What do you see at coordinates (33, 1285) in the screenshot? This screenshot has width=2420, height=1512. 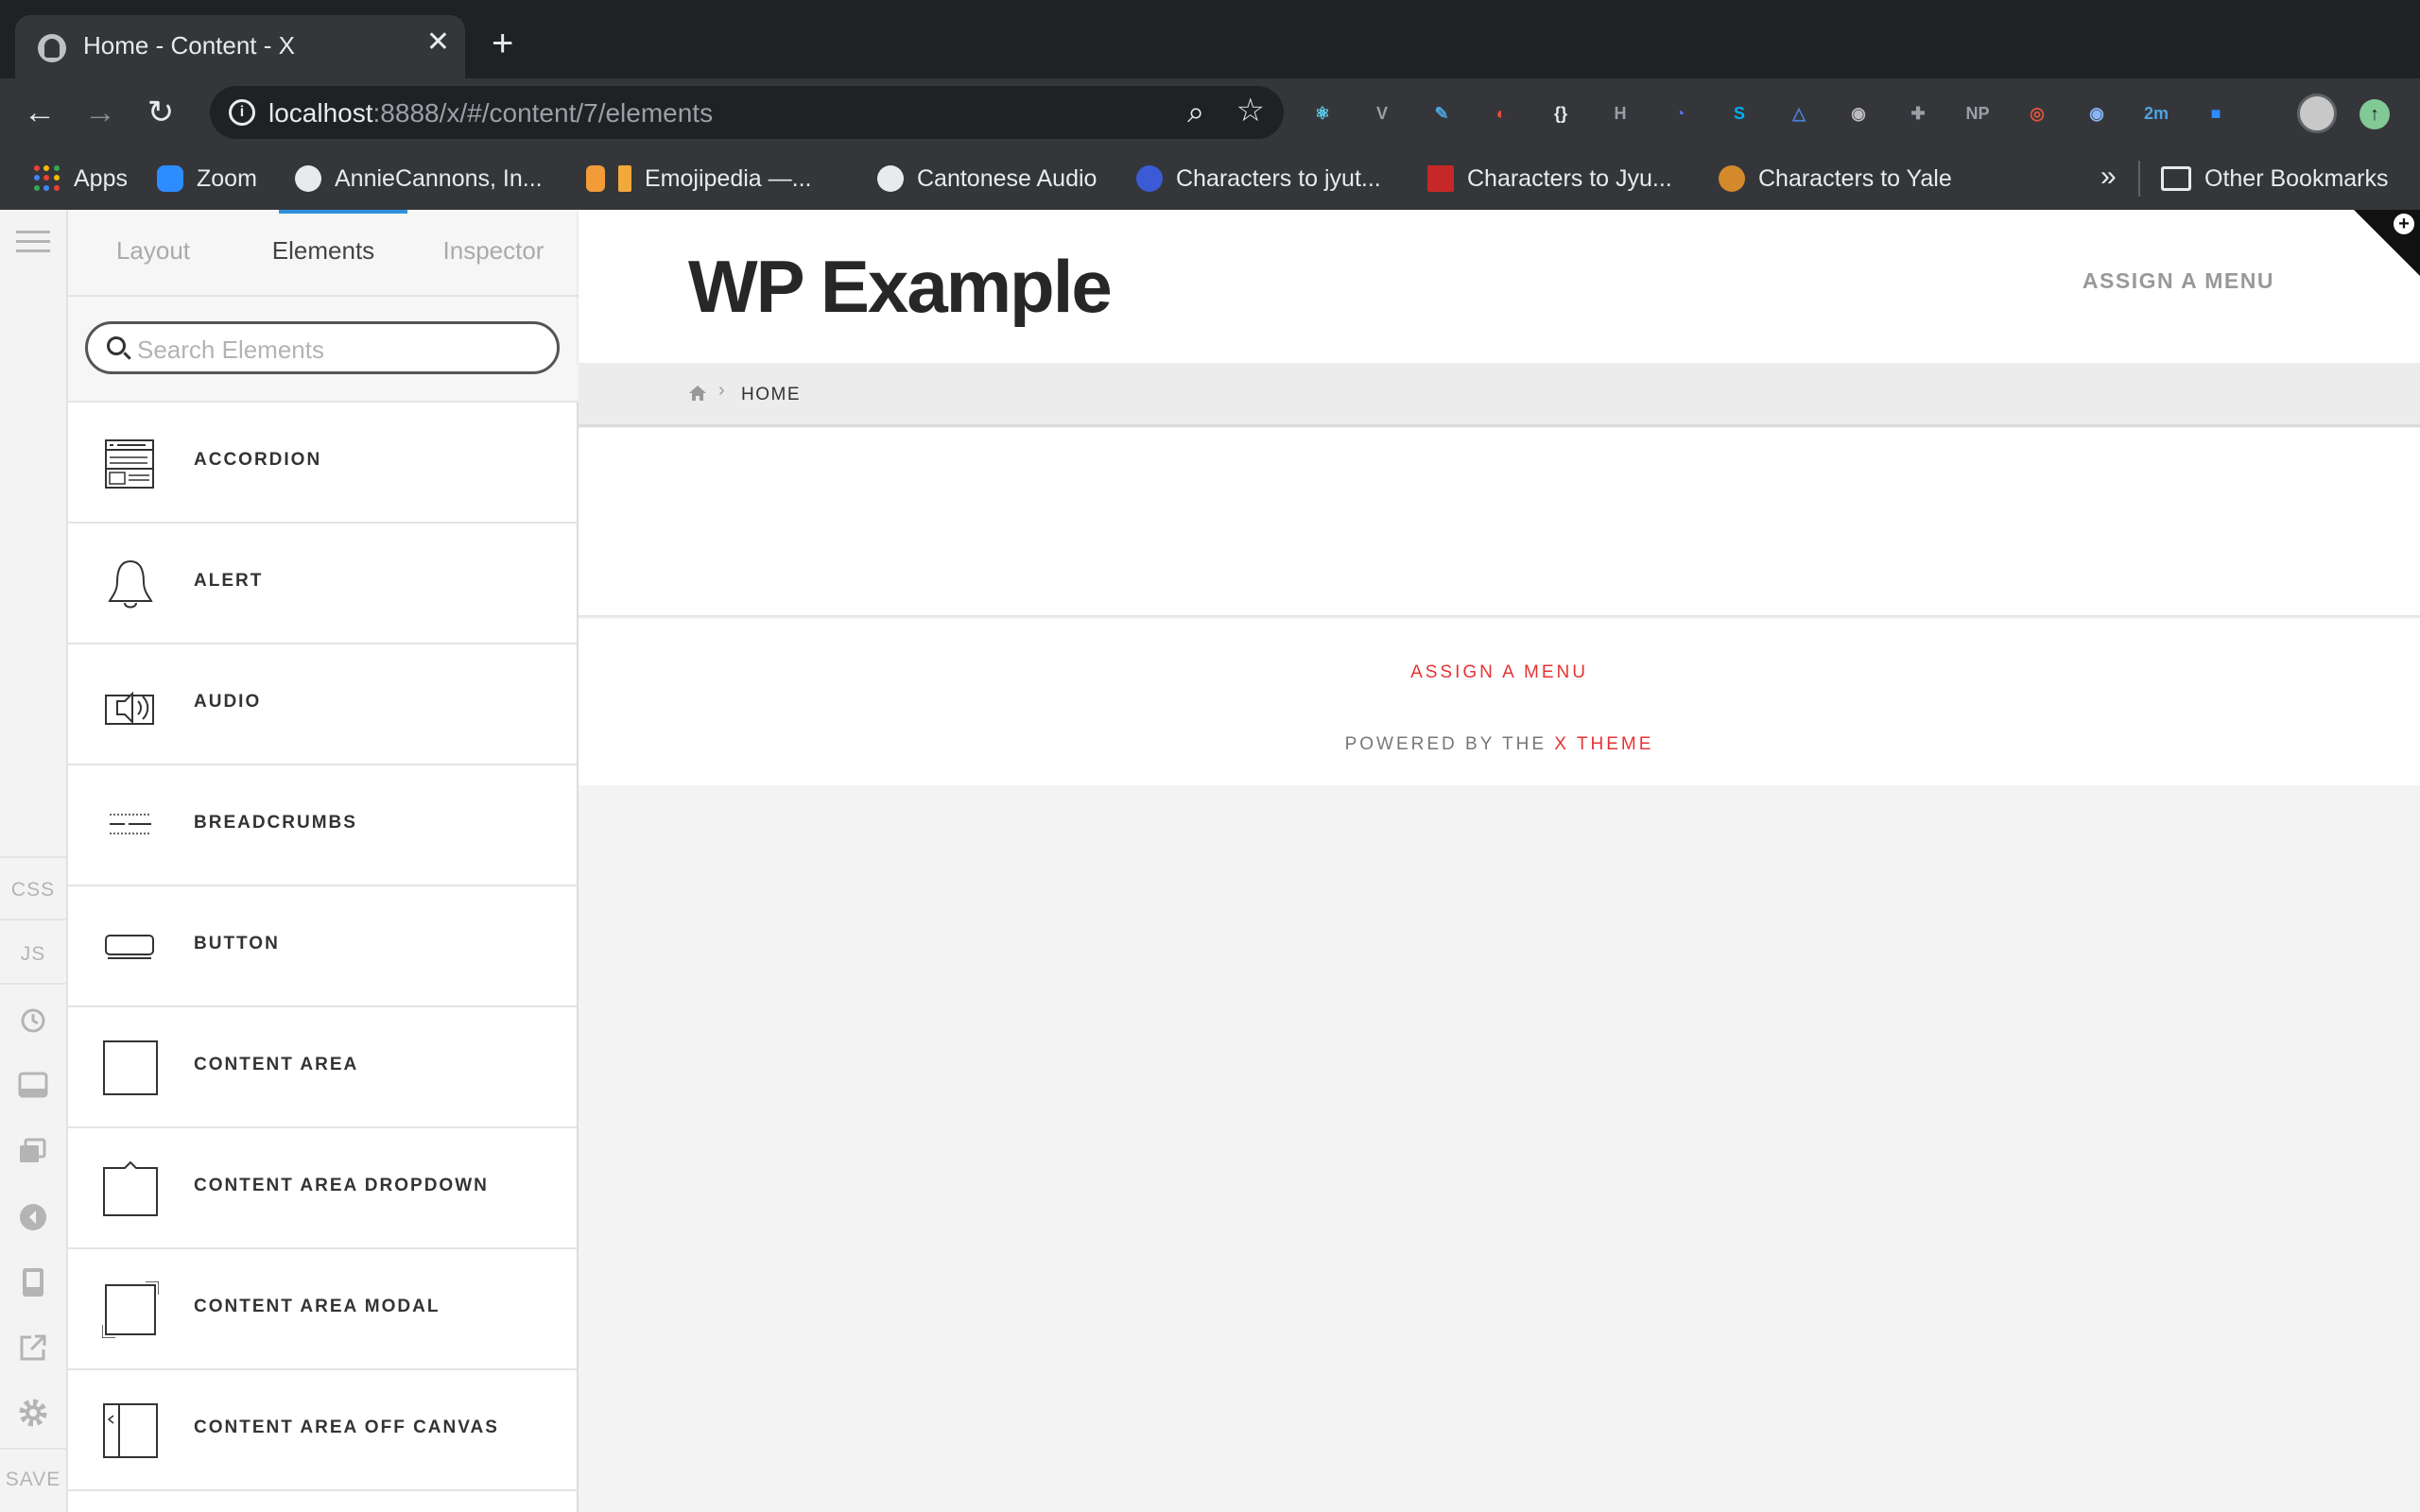 I see `responsive-icon` at bounding box center [33, 1285].